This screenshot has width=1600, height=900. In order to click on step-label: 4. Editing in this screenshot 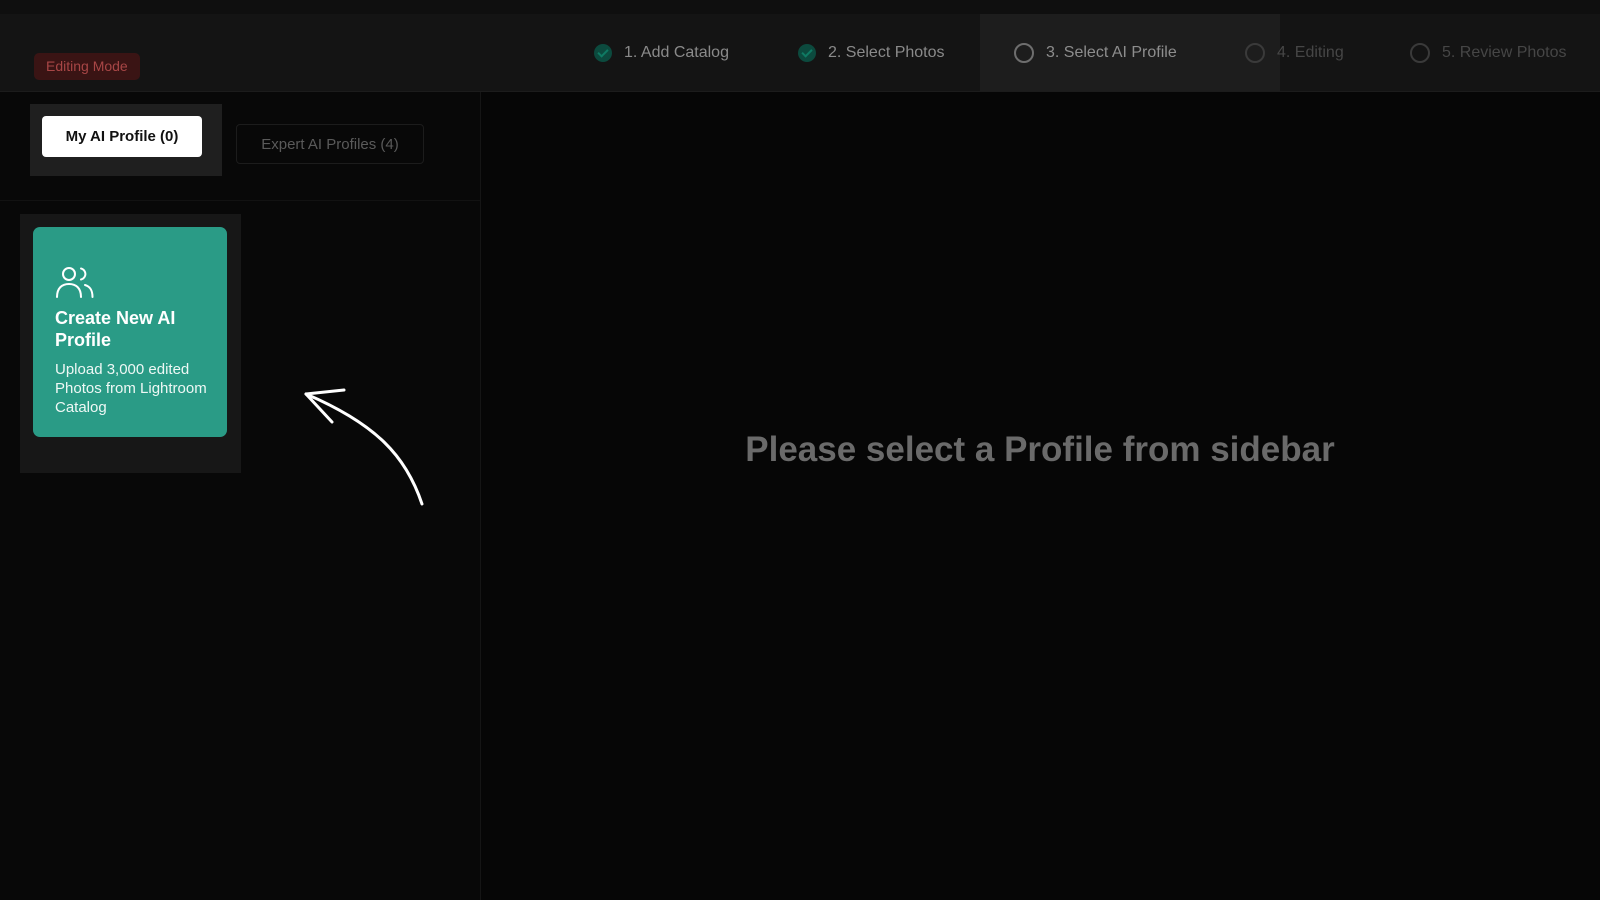, I will do `click(1310, 52)`.